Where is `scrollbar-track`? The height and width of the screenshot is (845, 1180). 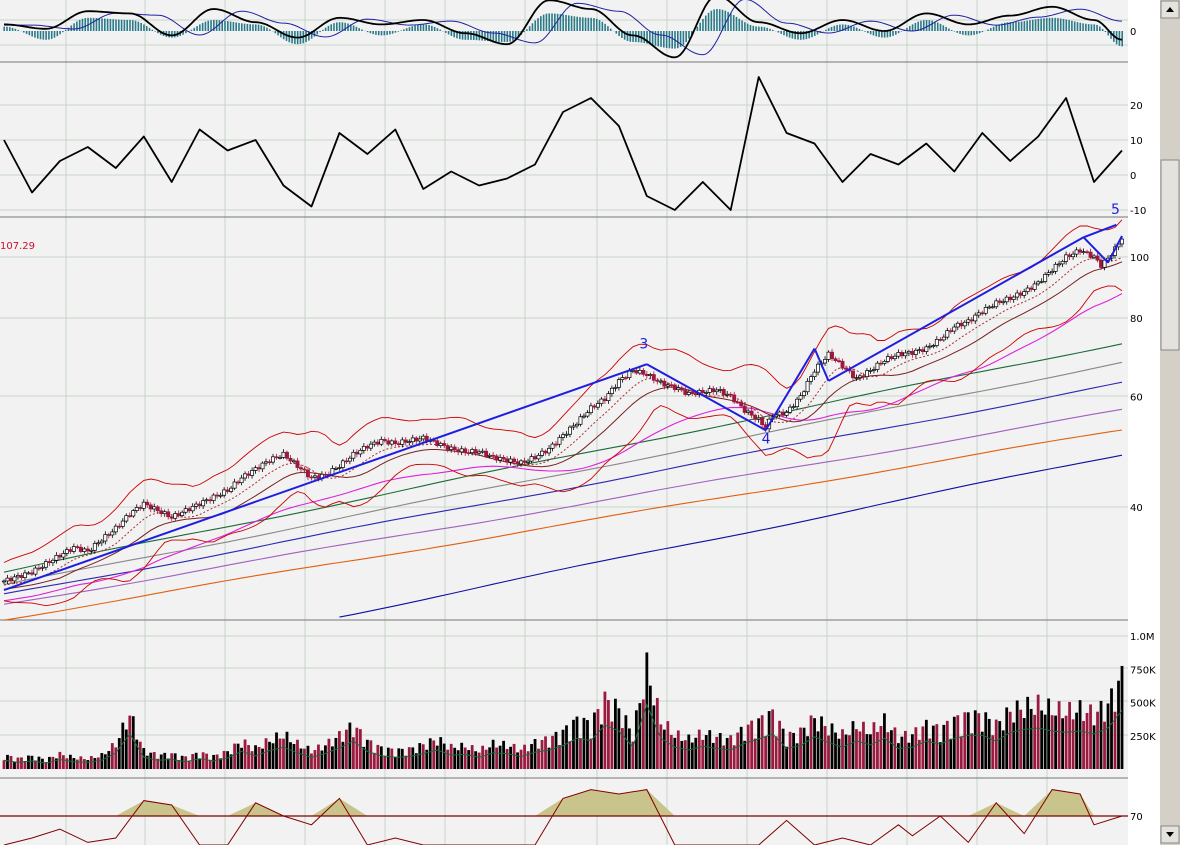
scrollbar-track is located at coordinates (1170, 422).